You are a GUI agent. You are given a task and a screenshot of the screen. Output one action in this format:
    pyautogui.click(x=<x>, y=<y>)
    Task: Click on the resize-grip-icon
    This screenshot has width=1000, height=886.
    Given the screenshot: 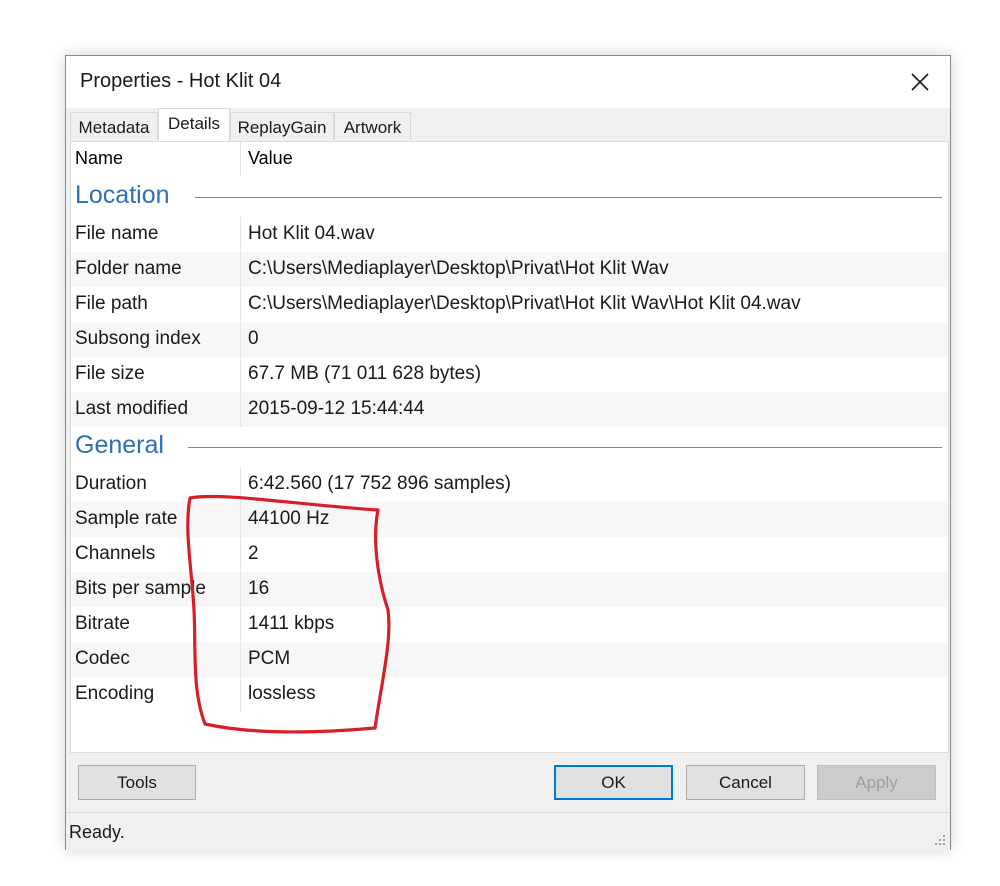 What is the action you would take?
    pyautogui.click(x=940, y=840)
    